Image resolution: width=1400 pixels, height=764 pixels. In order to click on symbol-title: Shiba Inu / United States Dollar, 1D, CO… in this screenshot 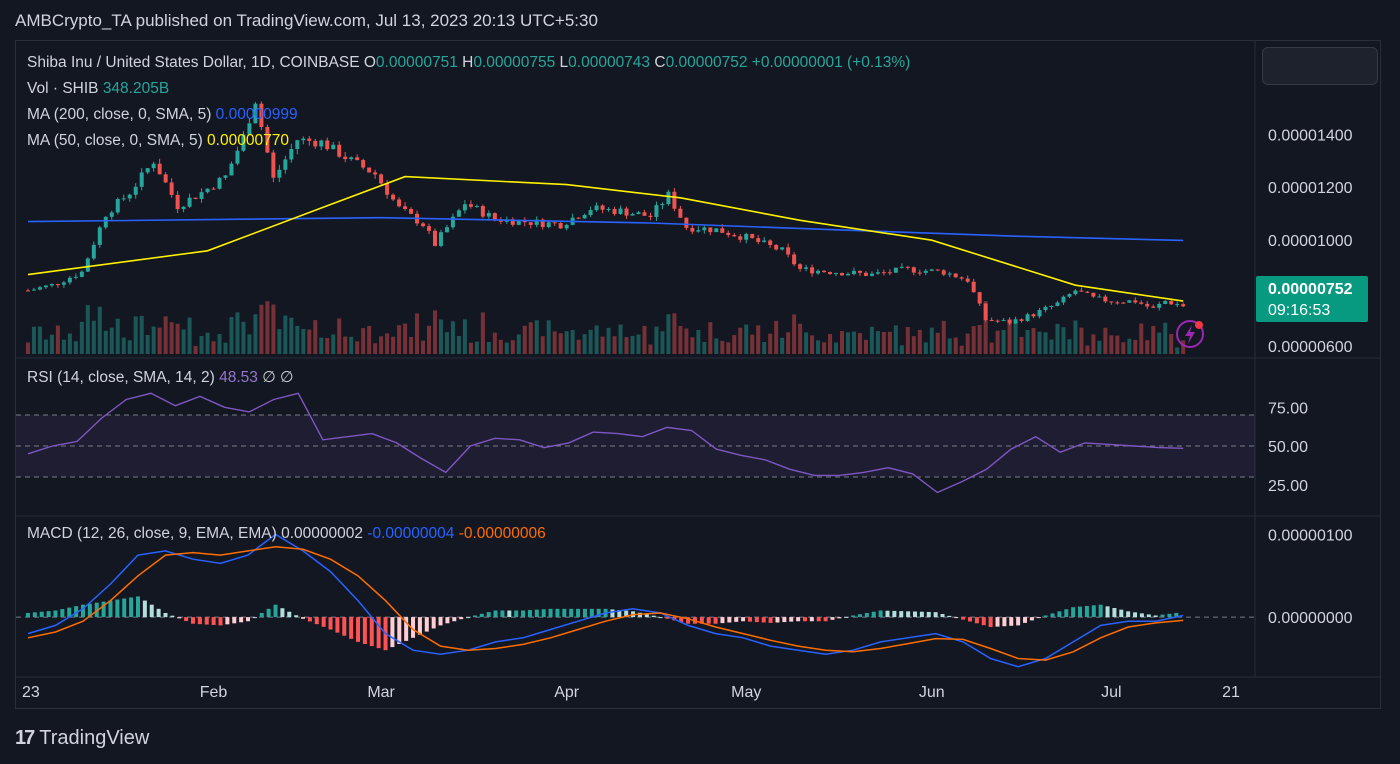, I will do `click(193, 62)`.